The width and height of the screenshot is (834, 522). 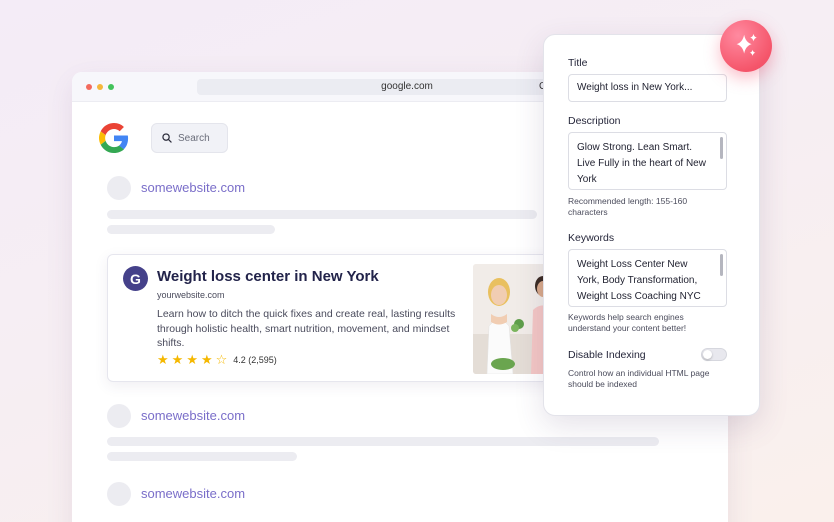 I want to click on keywords-scrollbar, so click(x=721, y=265).